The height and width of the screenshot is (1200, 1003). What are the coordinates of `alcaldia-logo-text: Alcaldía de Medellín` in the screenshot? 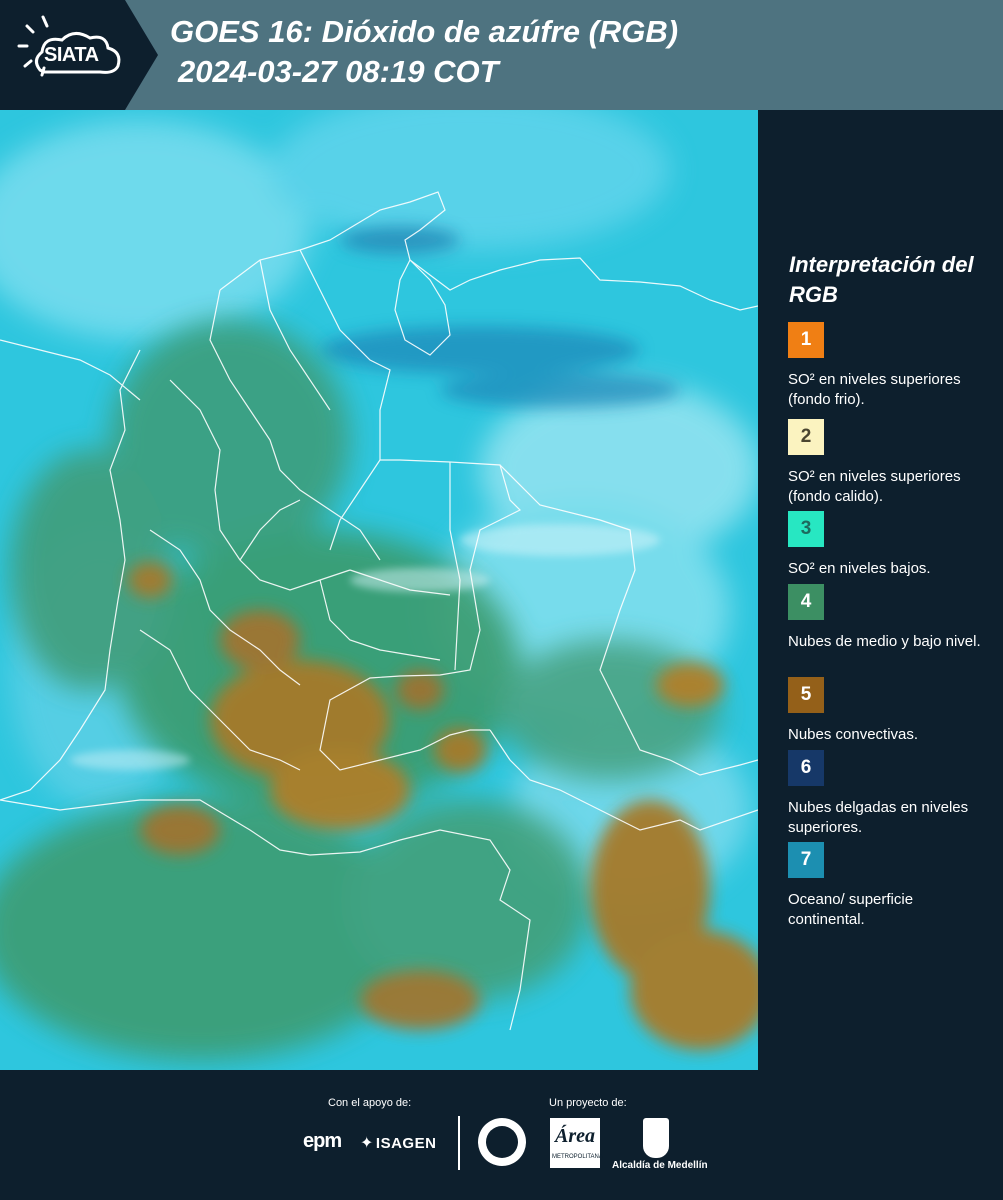 It's located at (660, 1165).